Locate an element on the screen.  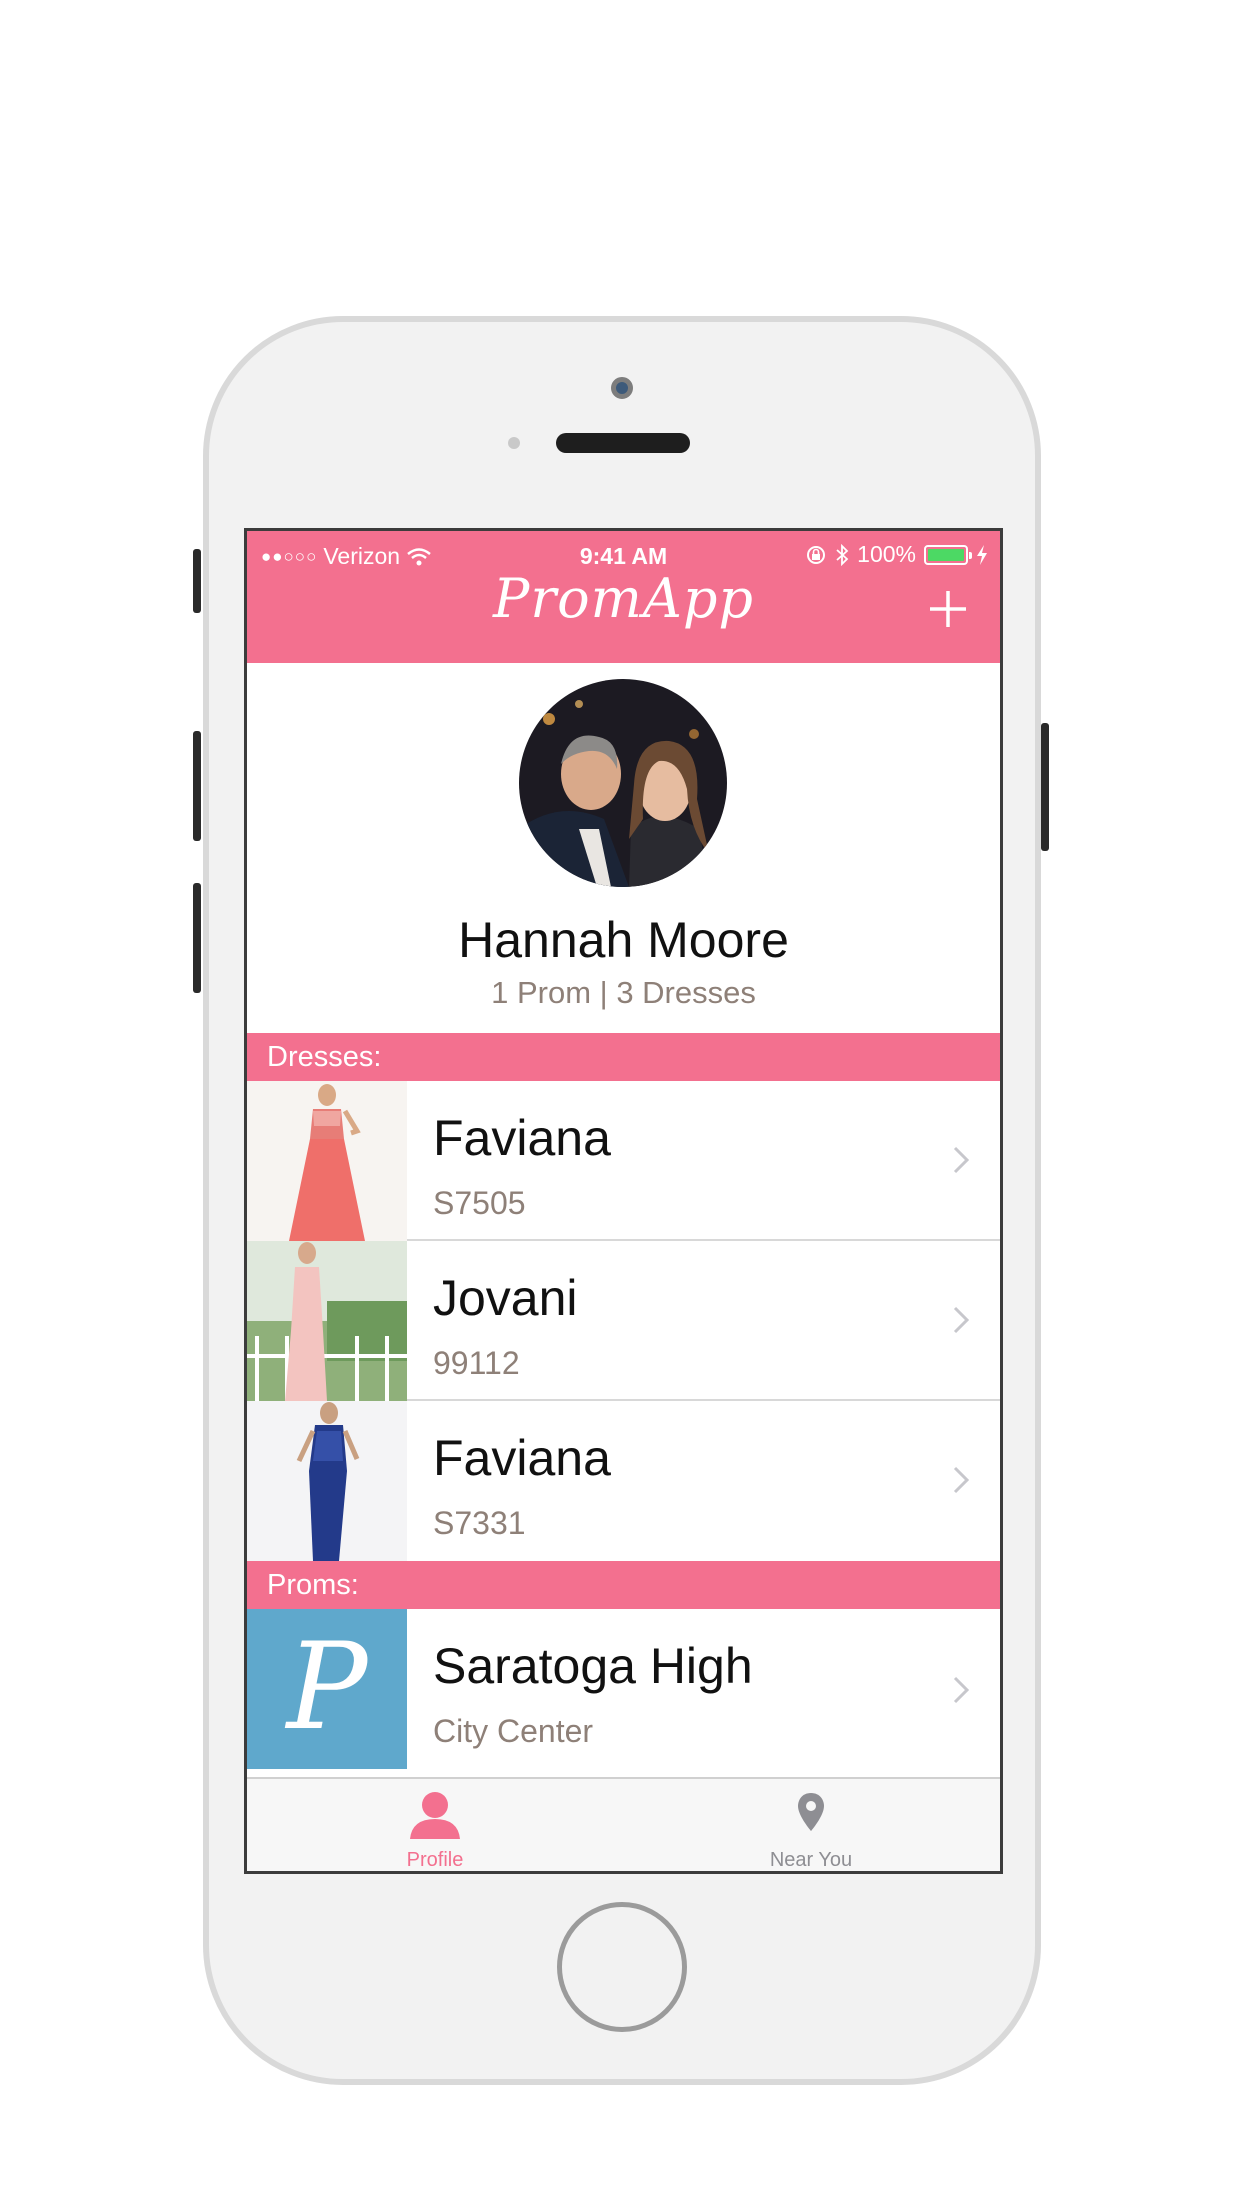
profile-name: Hannah Moore is located at coordinates (623, 940).